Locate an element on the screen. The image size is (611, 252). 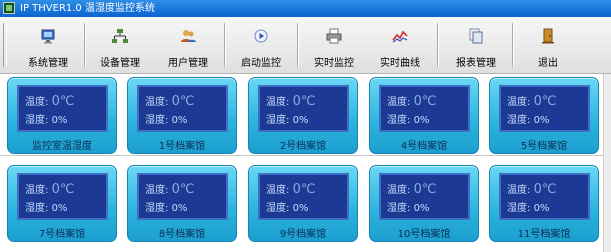
realtime-curve-label: 实时曲线 is located at coordinates (400, 63).